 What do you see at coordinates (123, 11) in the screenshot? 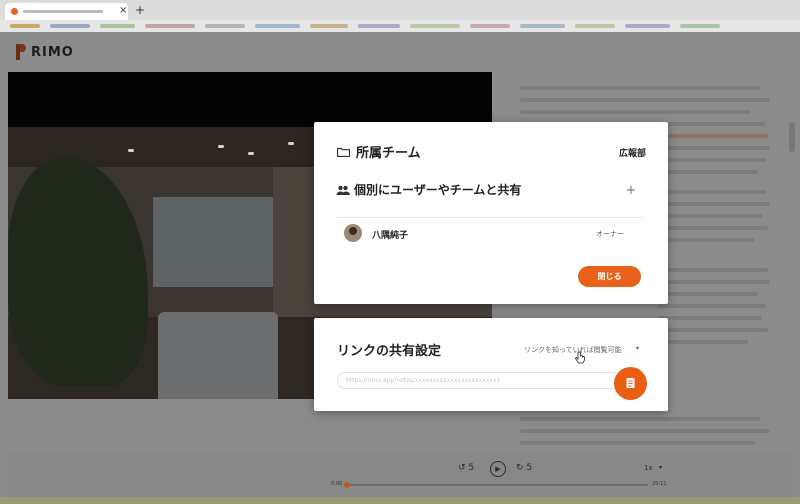
I see `close-tab-icon: ×` at bounding box center [123, 11].